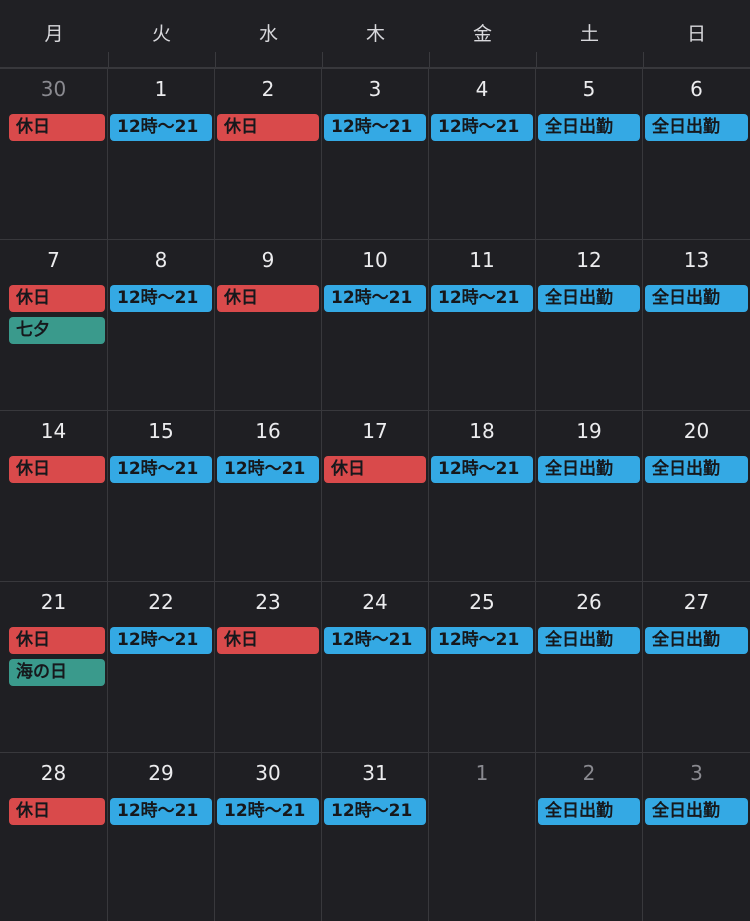 The image size is (750, 921). What do you see at coordinates (375, 89) in the screenshot?
I see `day-number: 3` at bounding box center [375, 89].